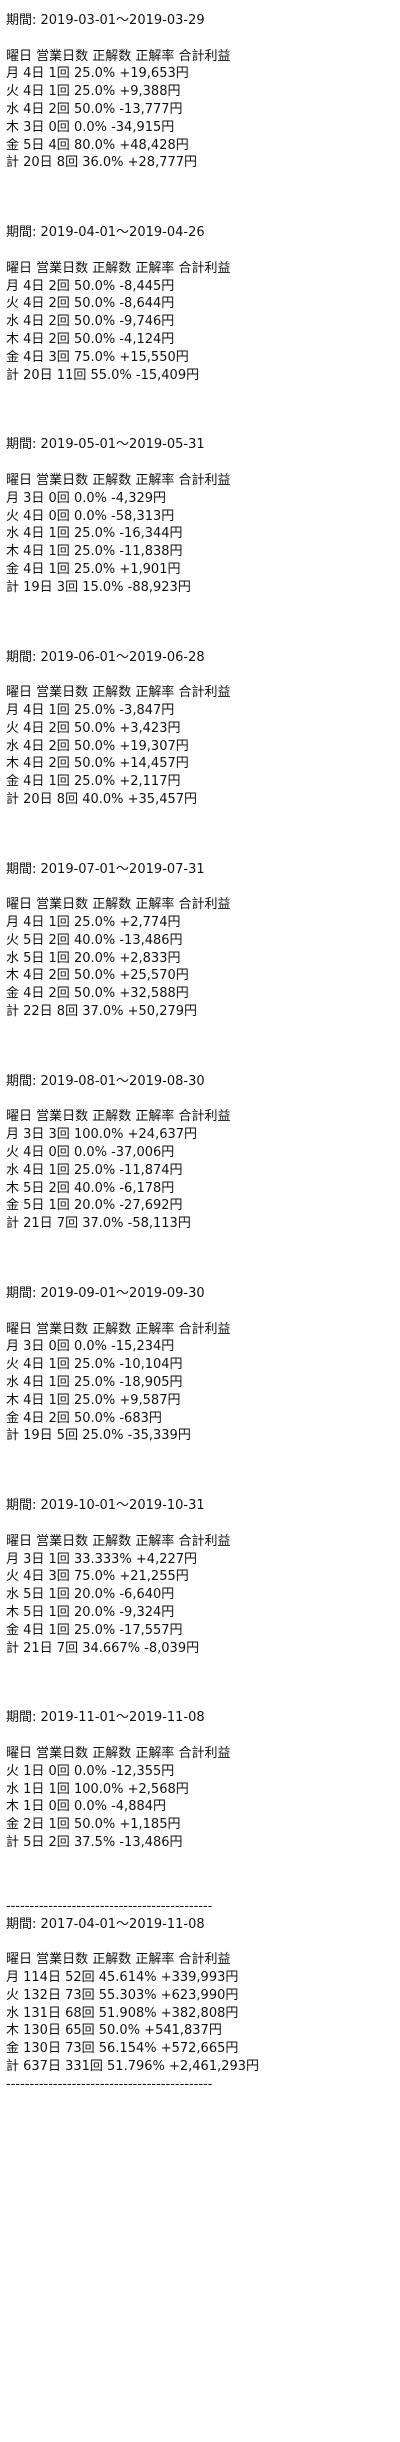 Image resolution: width=400 pixels, height=2442 pixels. Describe the element at coordinates (93, 1825) in the screenshot. I see `row-fri: 金 2日 1回 50.0% +1,185円` at that location.